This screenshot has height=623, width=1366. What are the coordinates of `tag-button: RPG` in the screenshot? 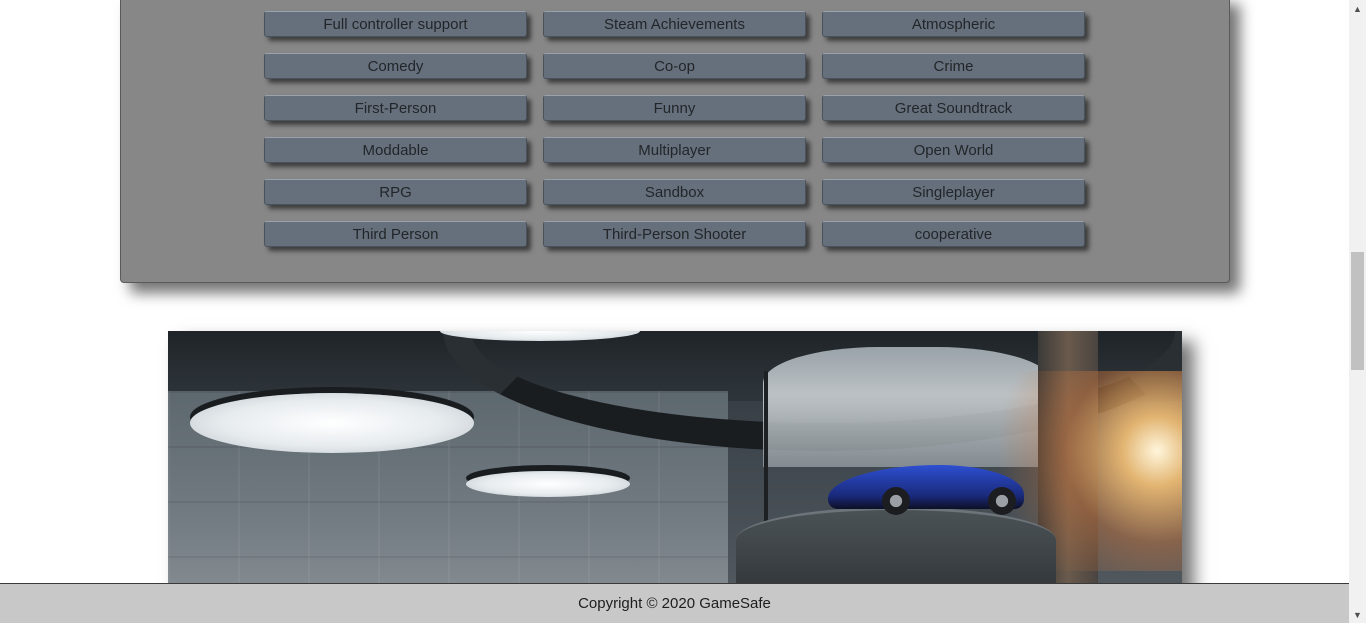 It's located at (395, 192).